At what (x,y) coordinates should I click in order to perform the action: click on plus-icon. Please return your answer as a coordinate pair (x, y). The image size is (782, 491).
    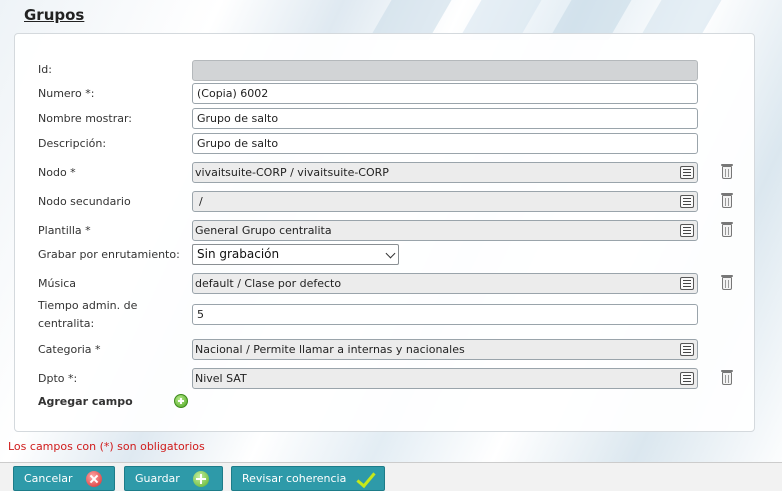
    Looking at the image, I should click on (201, 479).